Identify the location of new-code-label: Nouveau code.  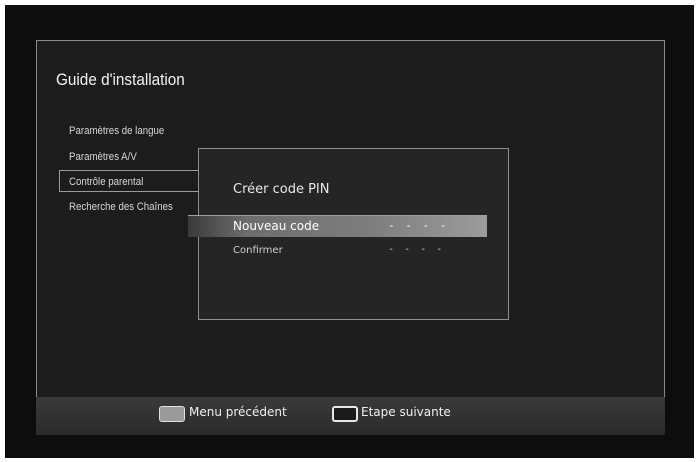
(276, 226).